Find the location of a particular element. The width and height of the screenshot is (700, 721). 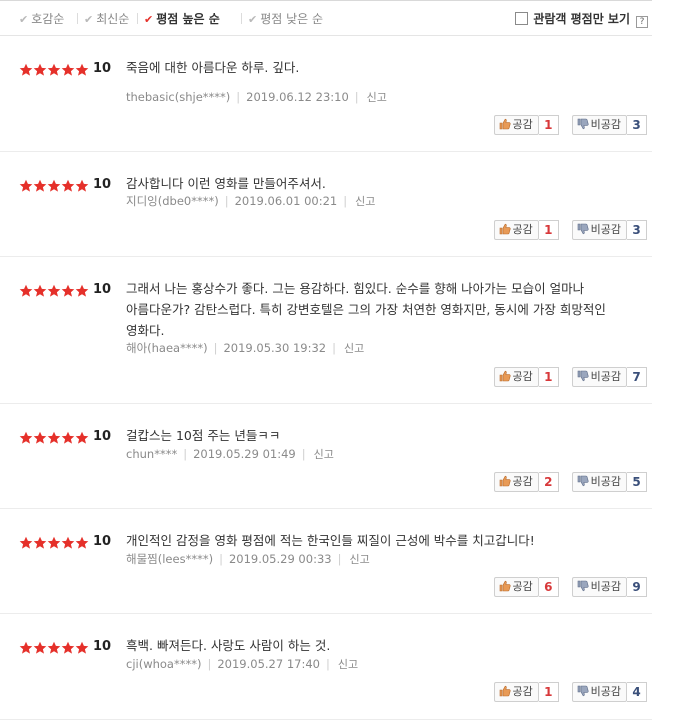

sort-option-rating-low: ✔ 평점 낮은 순 is located at coordinates (285, 18).